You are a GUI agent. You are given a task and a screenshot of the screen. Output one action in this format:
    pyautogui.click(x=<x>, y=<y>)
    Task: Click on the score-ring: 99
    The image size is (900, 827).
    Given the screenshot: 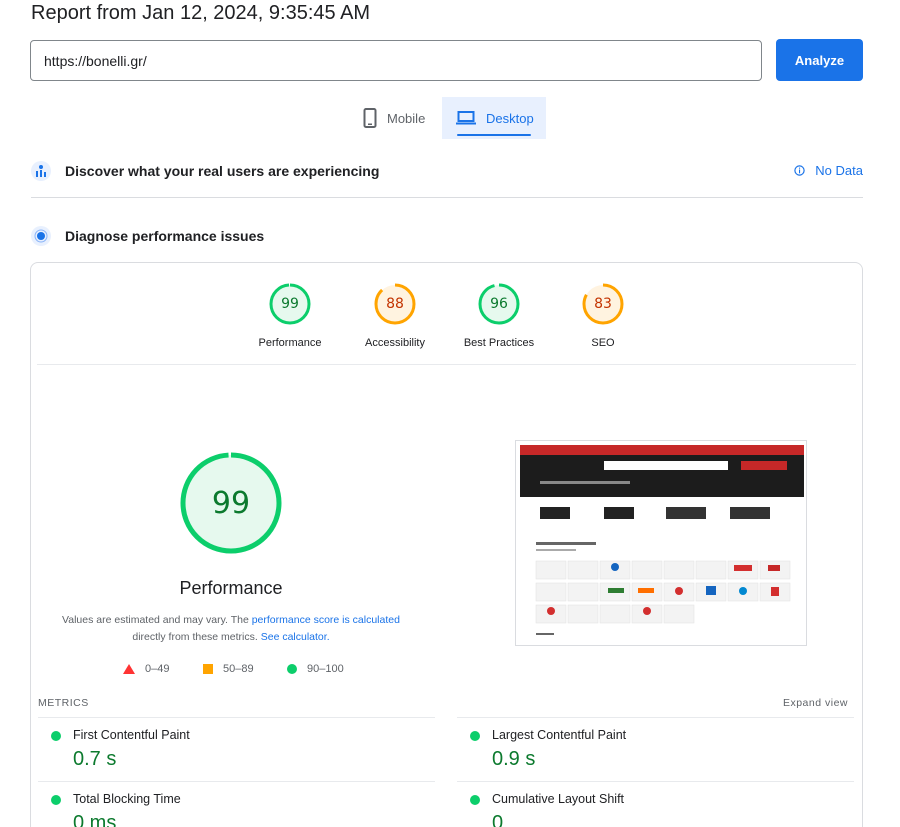 What is the action you would take?
    pyautogui.click(x=290, y=304)
    